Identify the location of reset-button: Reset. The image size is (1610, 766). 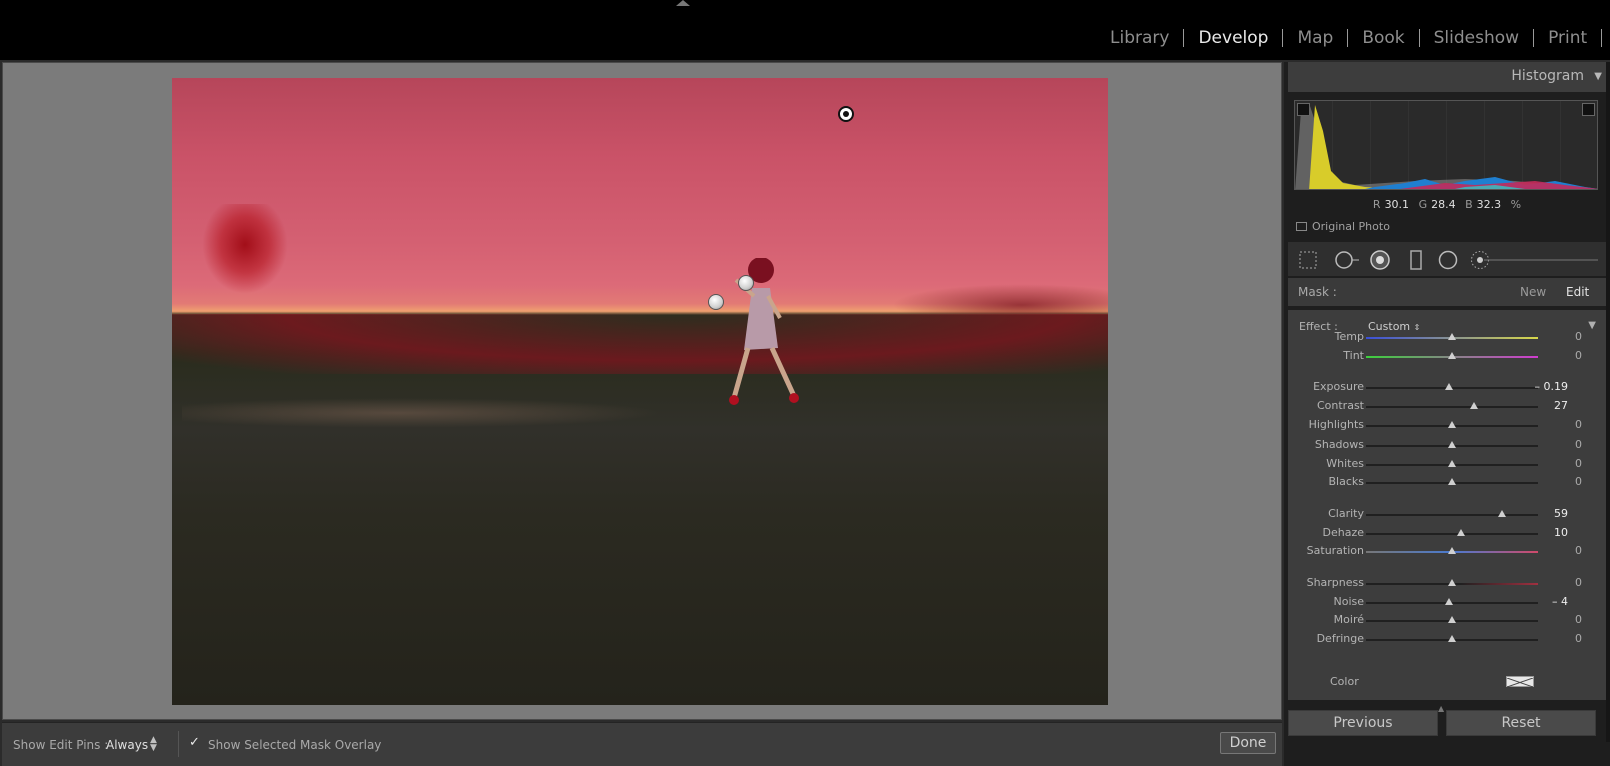
(1521, 723).